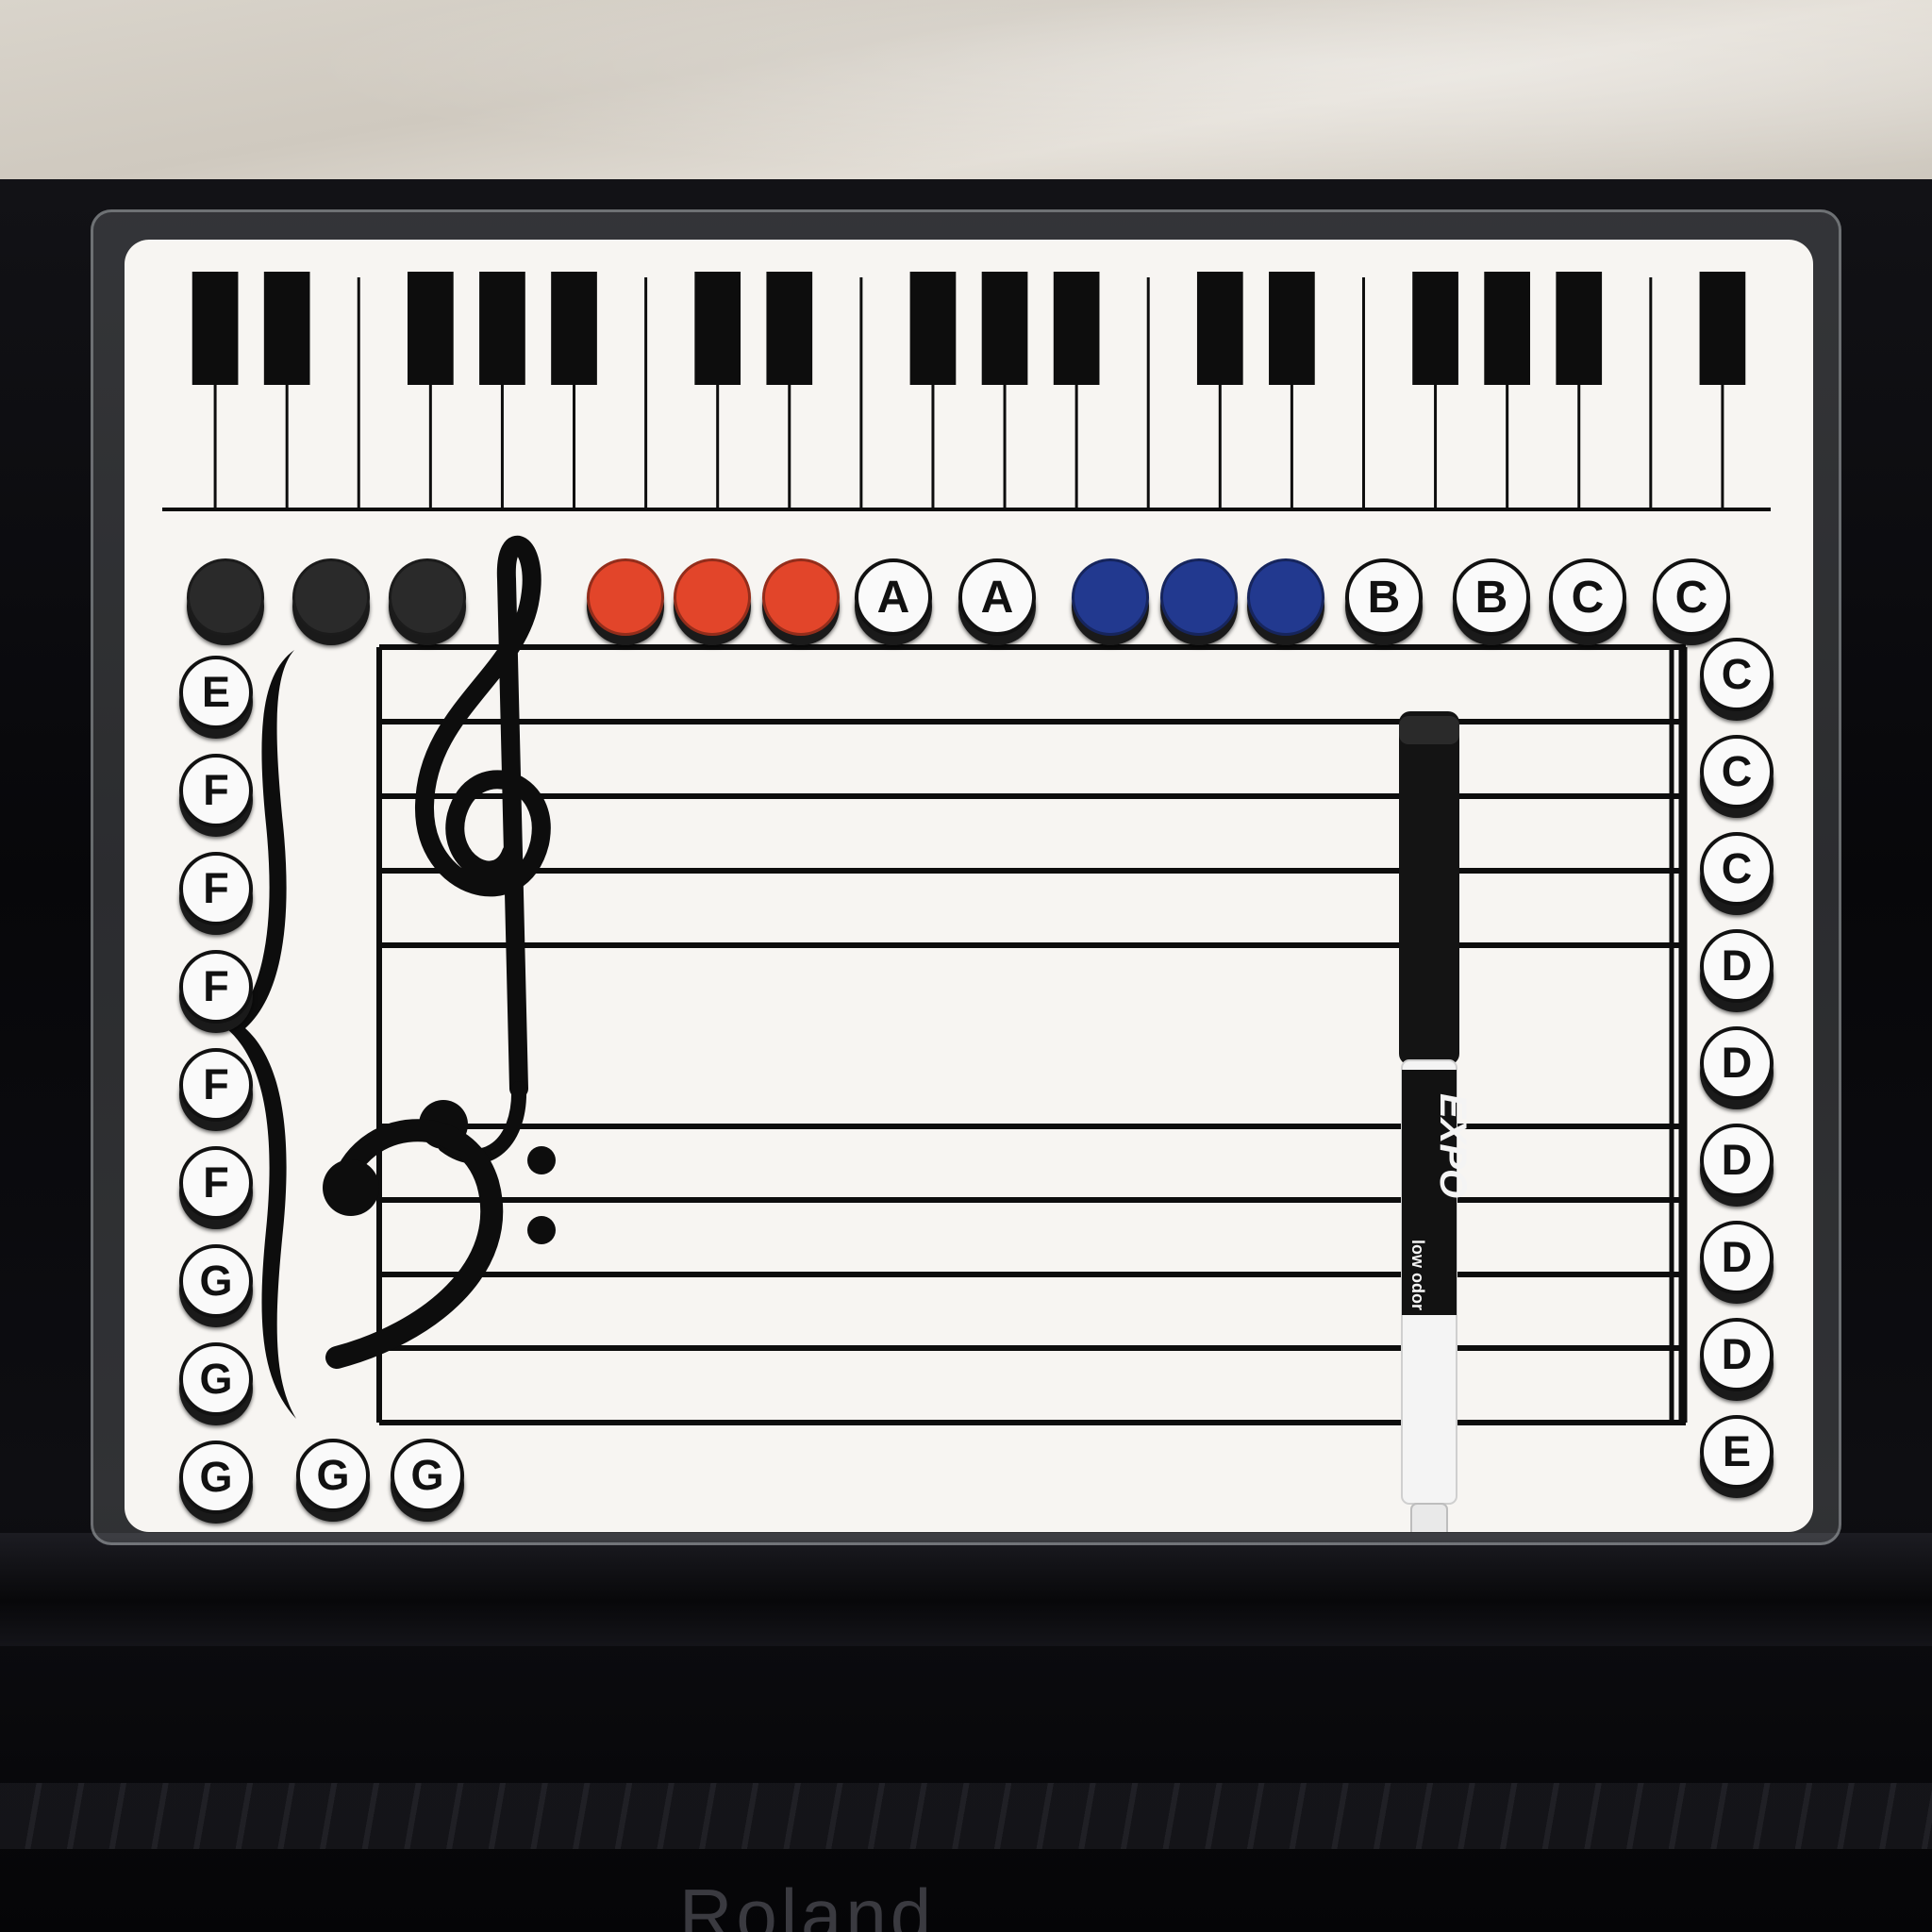  Describe the element at coordinates (1453, 1145) in the screenshot. I see `marker-brand-text: EXPO` at that location.